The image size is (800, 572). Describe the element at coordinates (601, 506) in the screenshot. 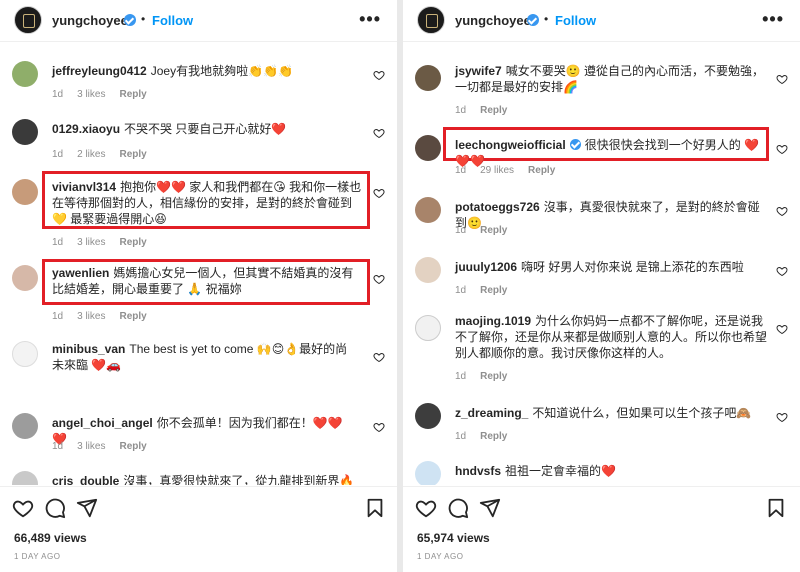

I see `post-actions` at that location.